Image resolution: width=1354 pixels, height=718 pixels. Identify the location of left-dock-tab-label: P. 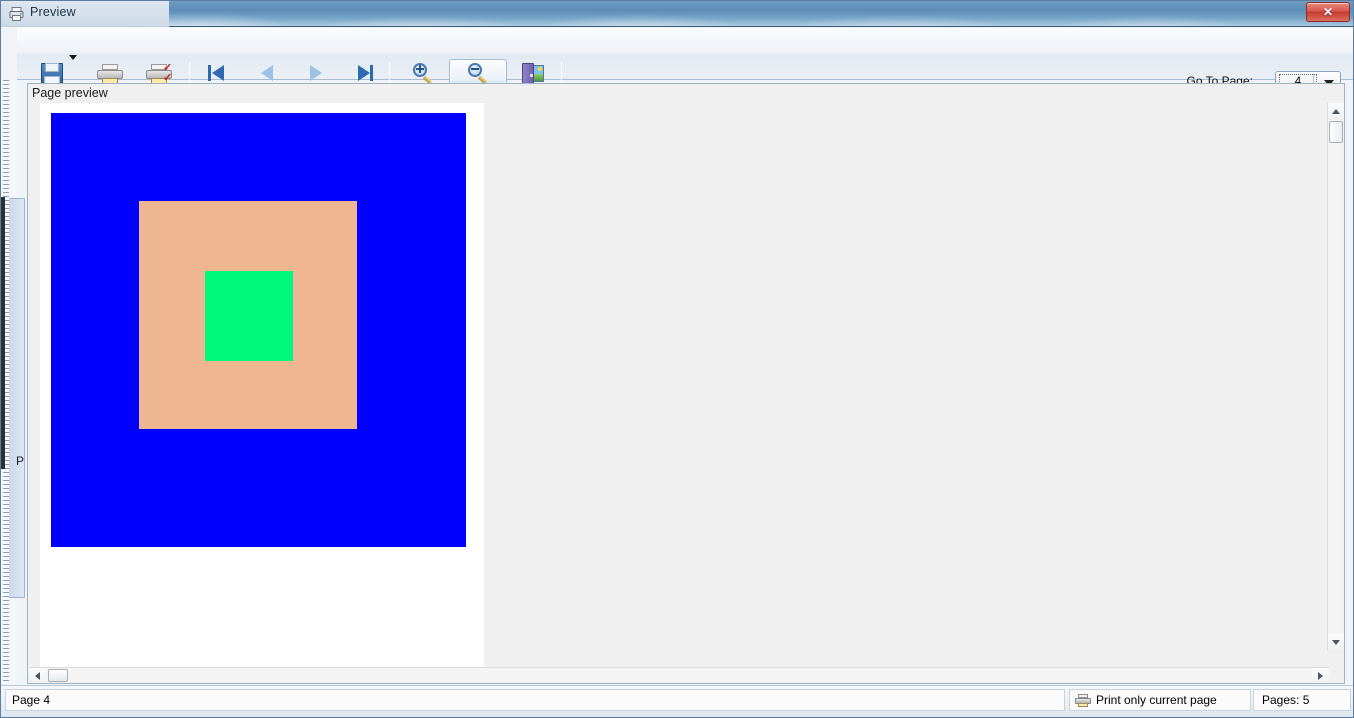
(20, 461).